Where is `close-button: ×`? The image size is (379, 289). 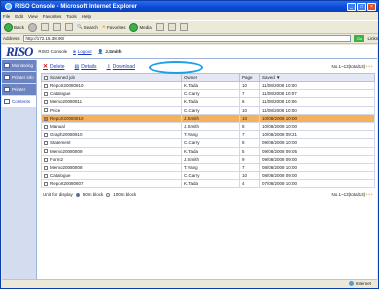
close-button: × is located at coordinates (371, 6).